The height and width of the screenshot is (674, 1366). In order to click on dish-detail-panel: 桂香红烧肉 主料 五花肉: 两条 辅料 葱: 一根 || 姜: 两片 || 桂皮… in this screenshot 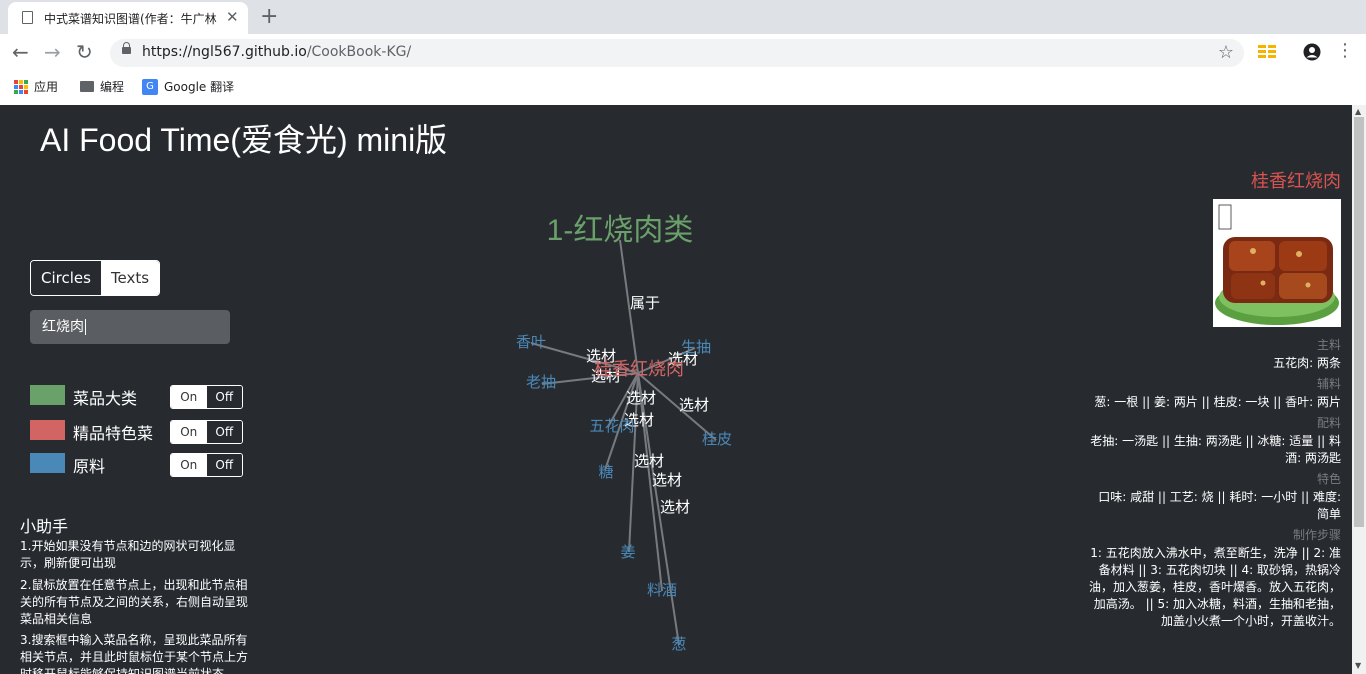, I will do `click(1213, 398)`.